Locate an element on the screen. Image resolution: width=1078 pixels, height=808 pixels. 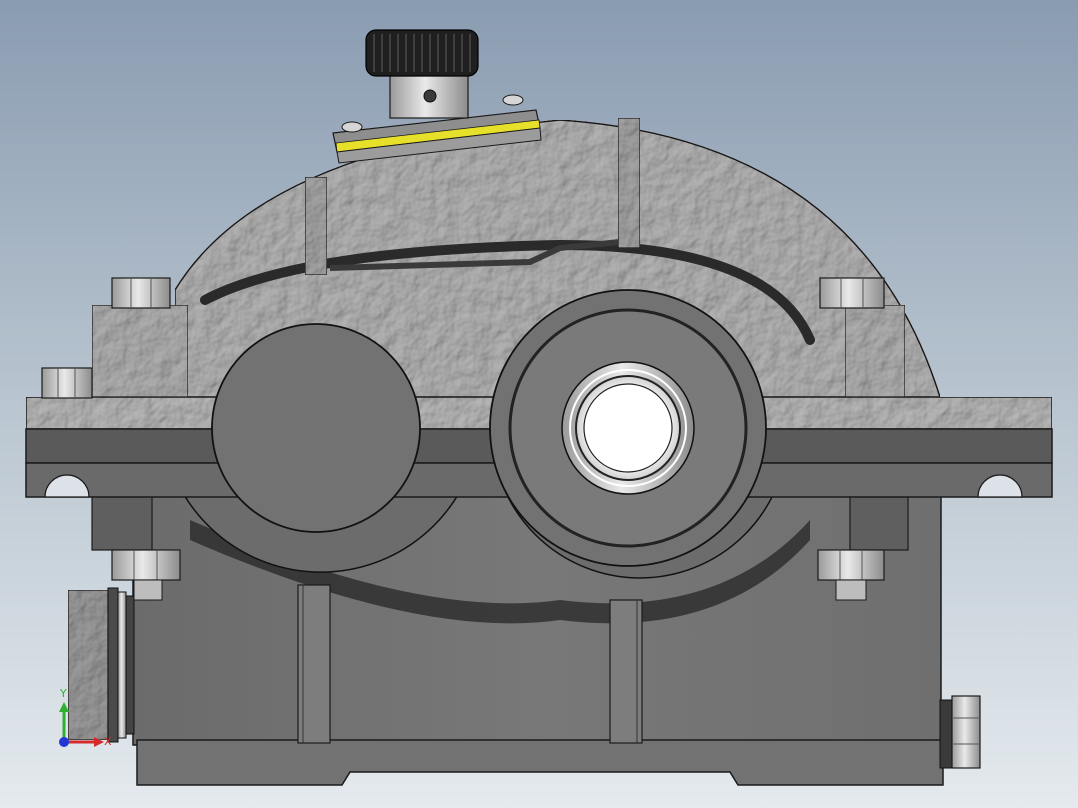
shaft-bore is located at coordinates (628, 428).